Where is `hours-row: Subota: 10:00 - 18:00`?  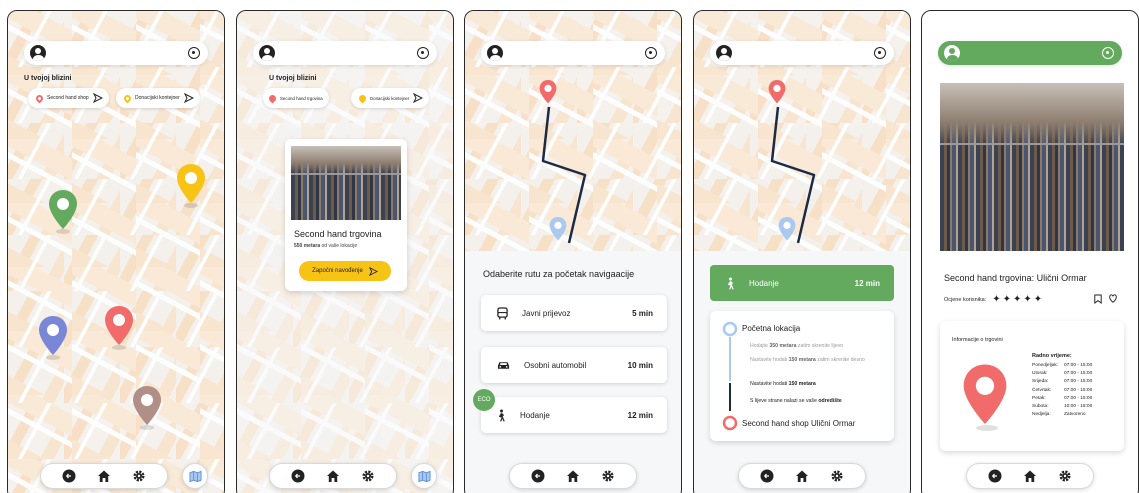
hours-row: Subota: 10:00 - 18:00 is located at coordinates (1062, 407).